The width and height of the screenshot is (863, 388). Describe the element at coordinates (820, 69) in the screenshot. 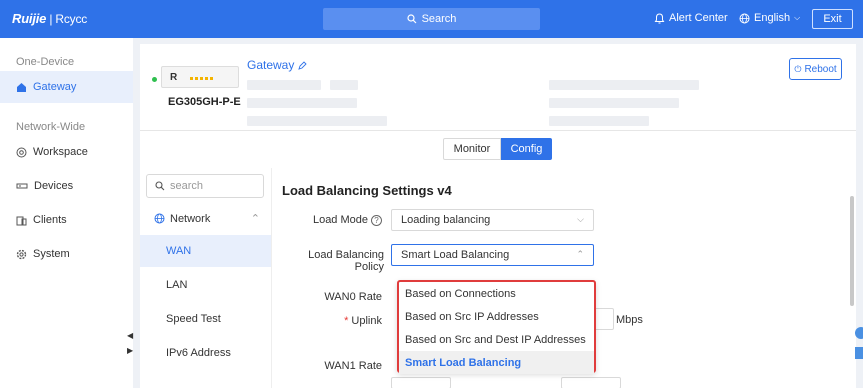

I see `reboot-label: Reboot` at that location.